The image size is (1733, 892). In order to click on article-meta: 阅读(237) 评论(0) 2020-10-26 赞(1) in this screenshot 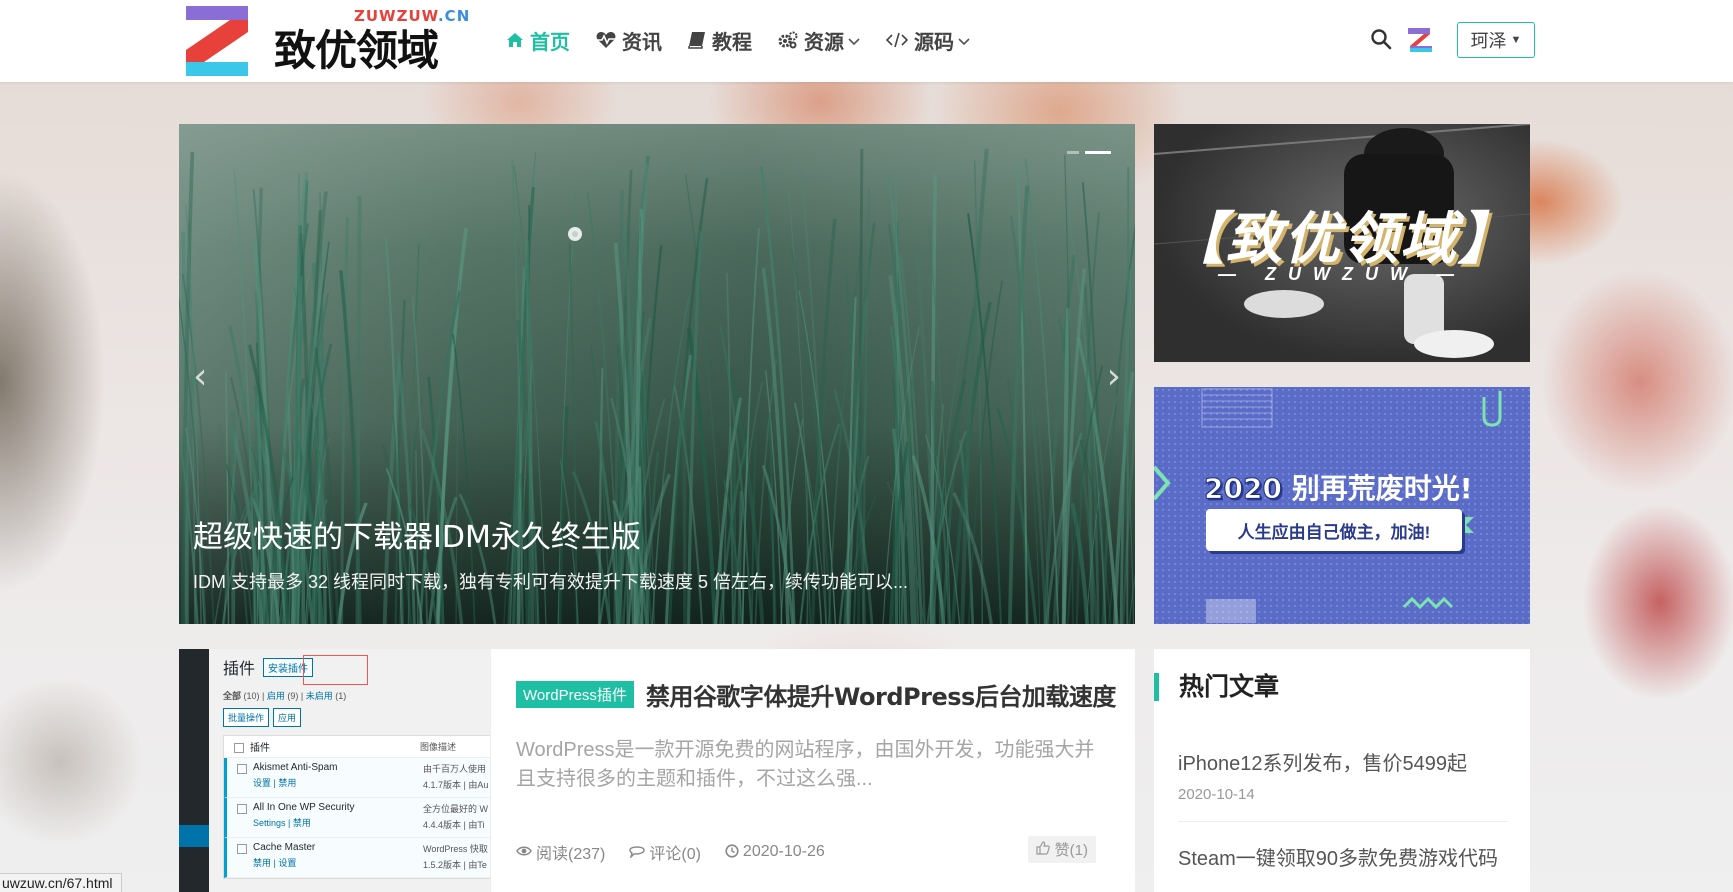, I will do `click(806, 850)`.